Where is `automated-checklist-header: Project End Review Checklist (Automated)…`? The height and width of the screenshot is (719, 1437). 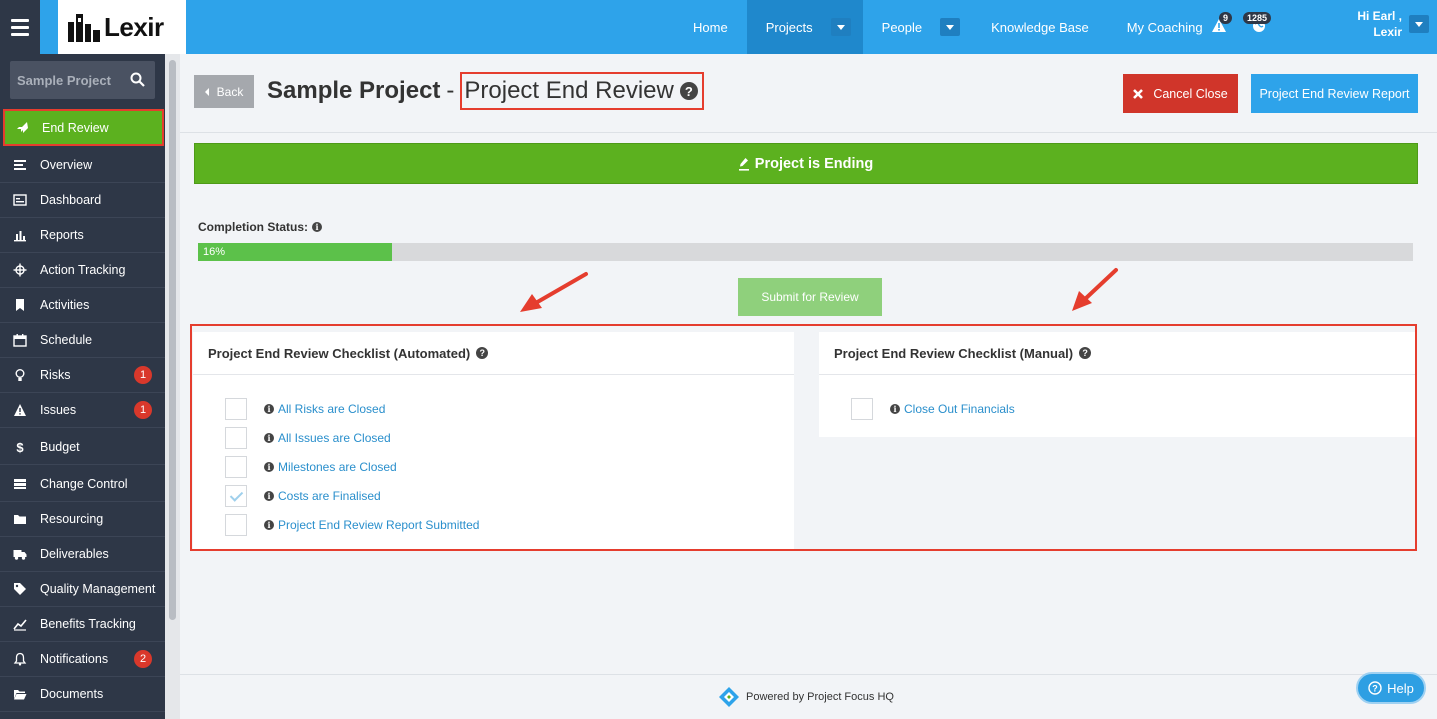
automated-checklist-header: Project End Review Checklist (Automated)… is located at coordinates (493, 353).